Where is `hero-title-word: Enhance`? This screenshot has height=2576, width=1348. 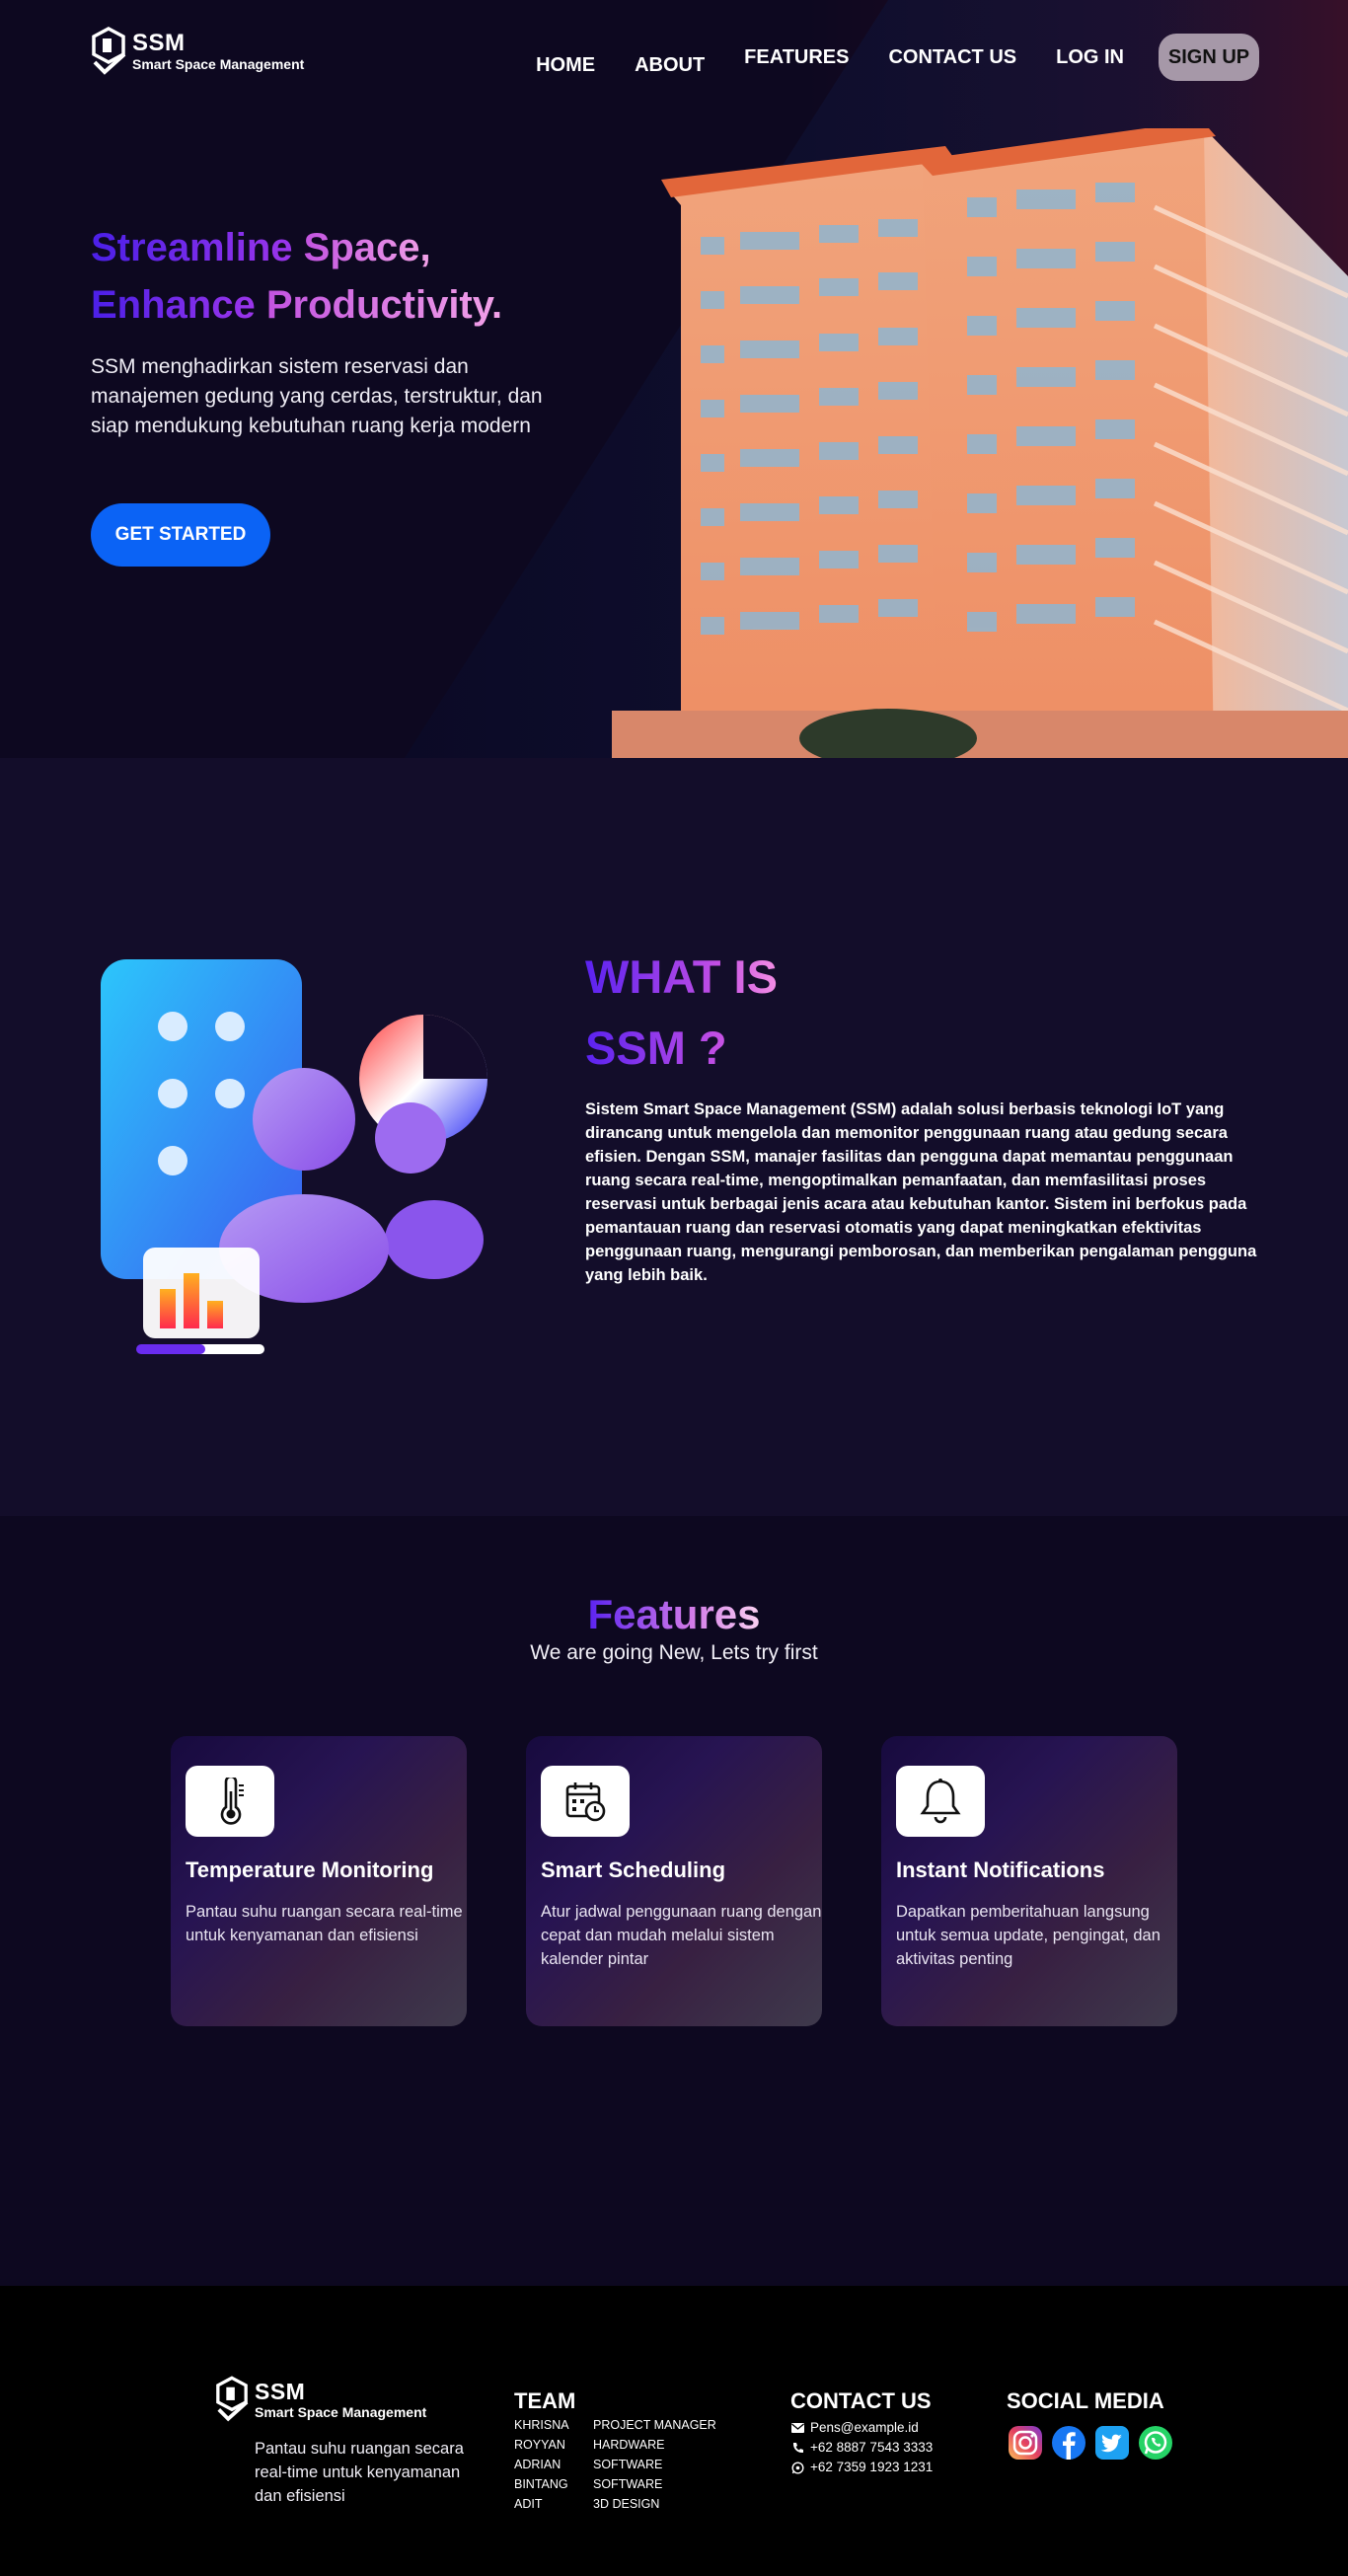 hero-title-word: Enhance is located at coordinates (173, 305).